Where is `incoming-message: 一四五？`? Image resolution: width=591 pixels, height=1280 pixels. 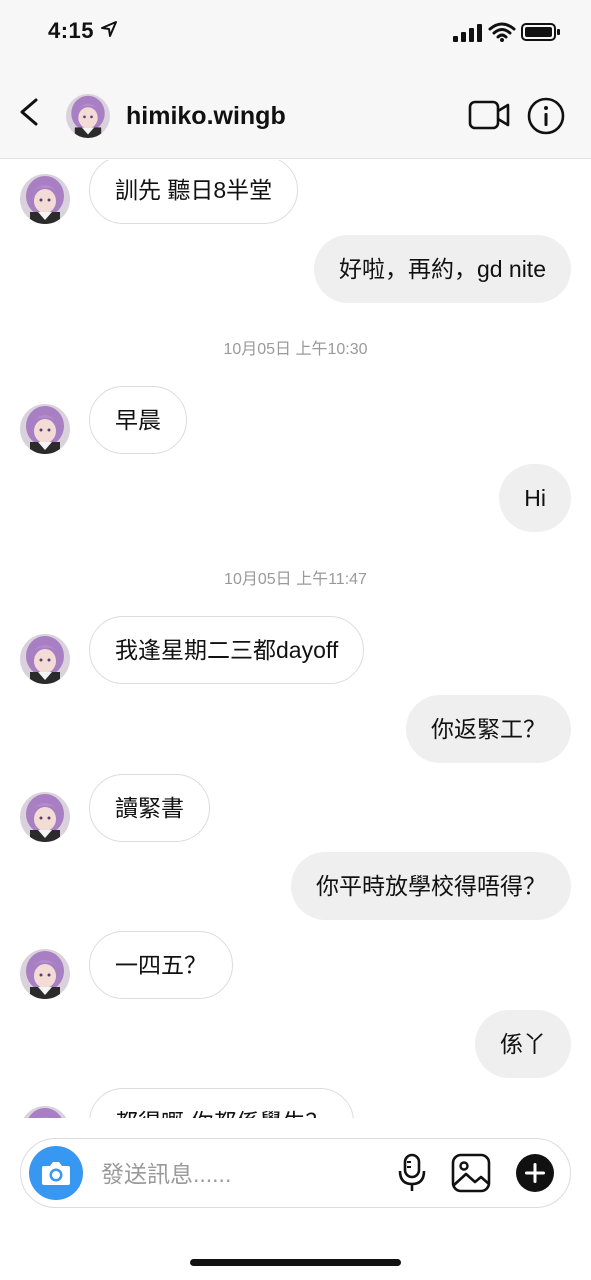 incoming-message: 一四五？ is located at coordinates (161, 965).